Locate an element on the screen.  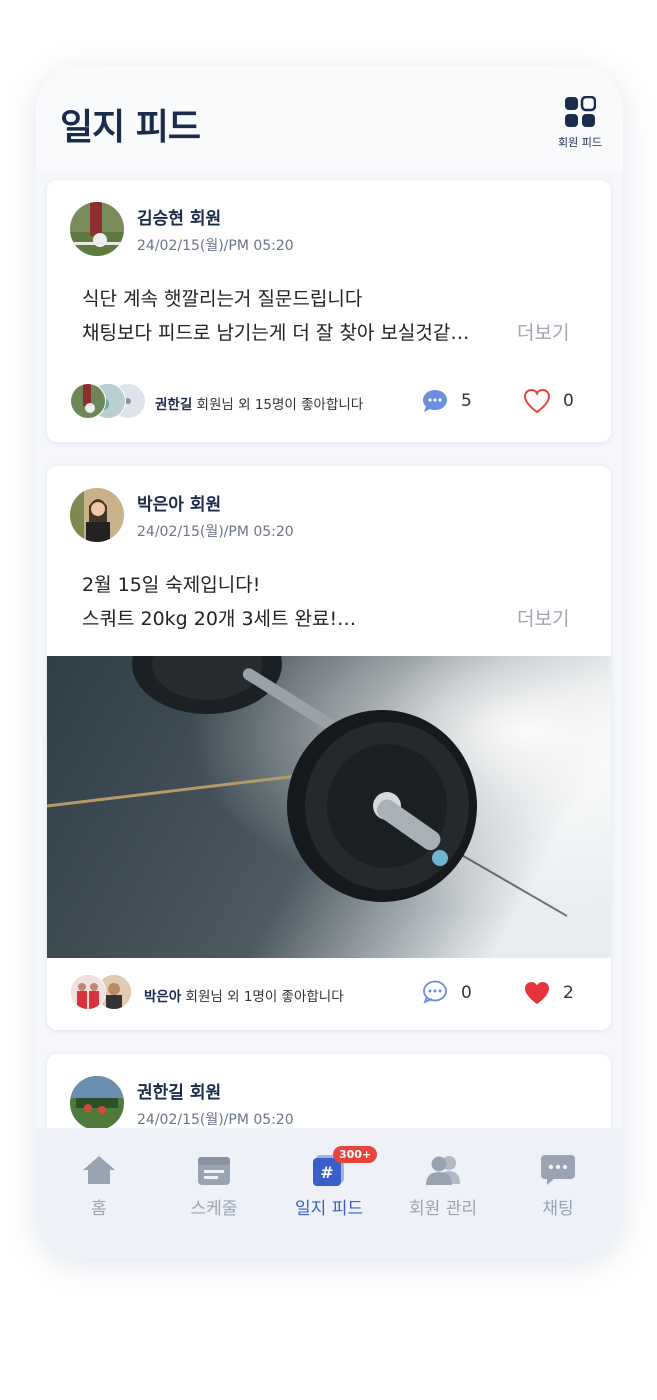
nav-label: 채팅 is located at coordinates (558, 1209).